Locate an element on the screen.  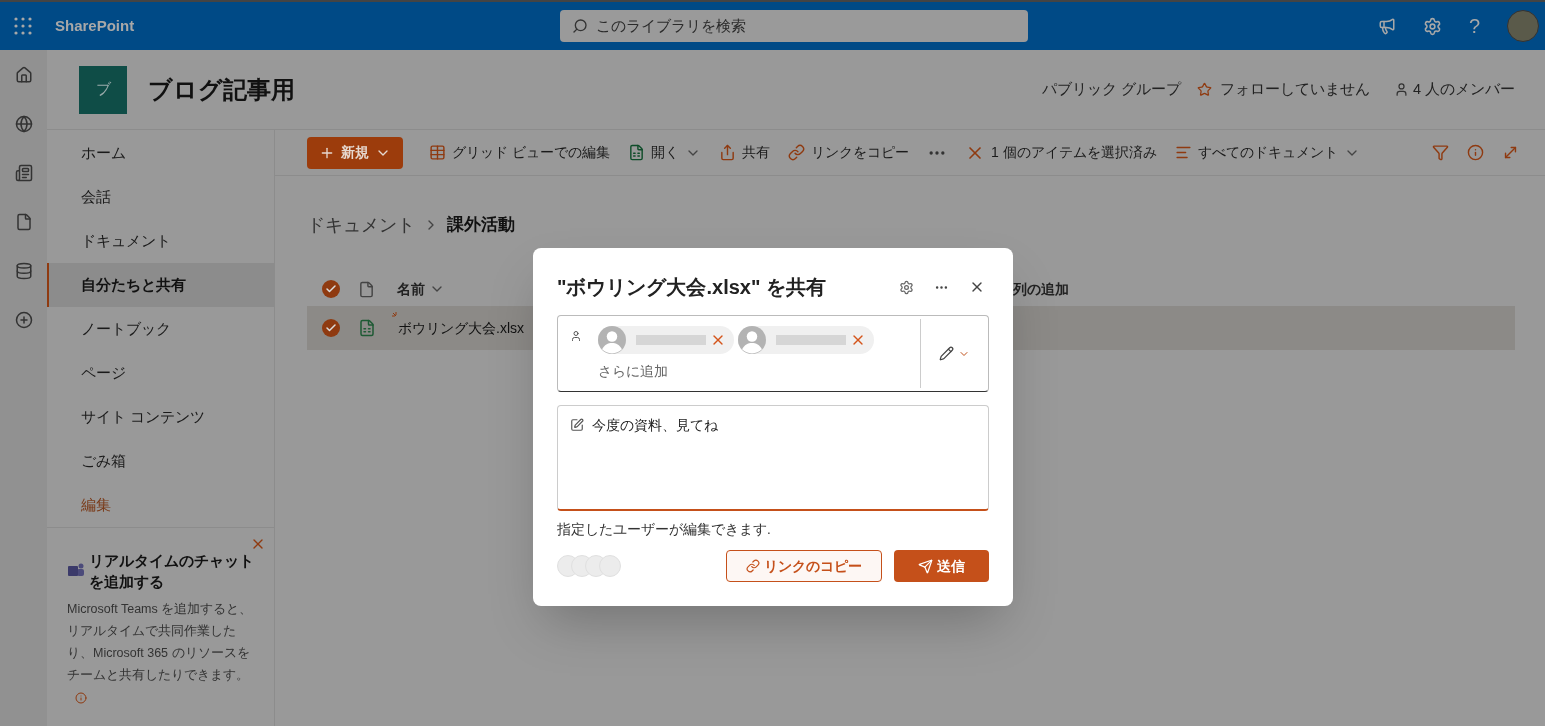
teams-card-text: Microsoft Teams を追加すると、リアルタイムで共同作業したり、Microsoft 365 のリソースをチームと共有したりできます。 is located at coordinates (160, 653).